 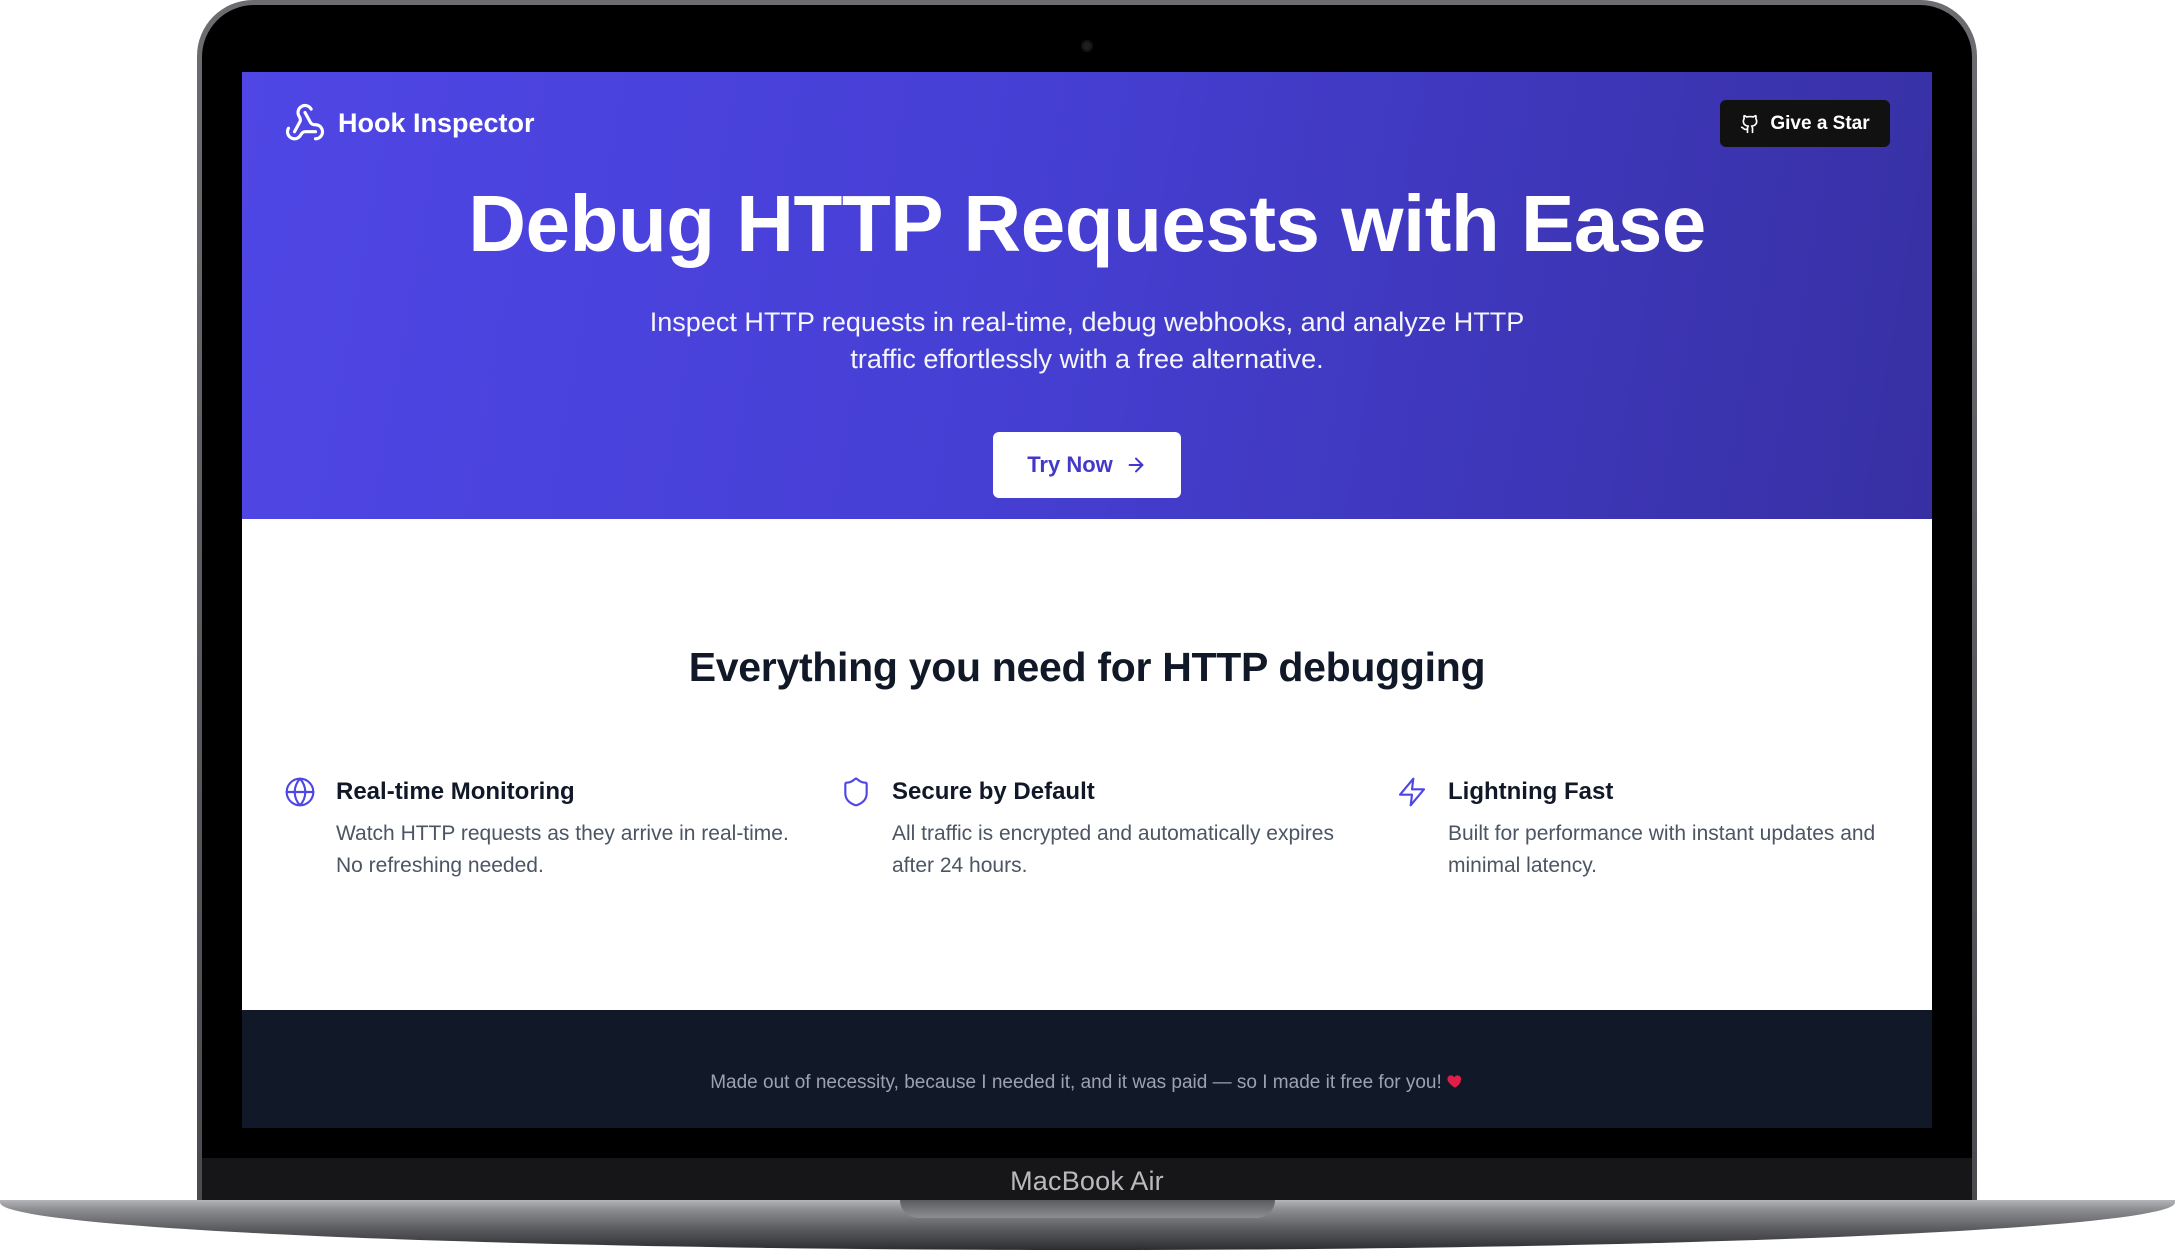 I want to click on laptop-notch, so click(x=1087, y=1209).